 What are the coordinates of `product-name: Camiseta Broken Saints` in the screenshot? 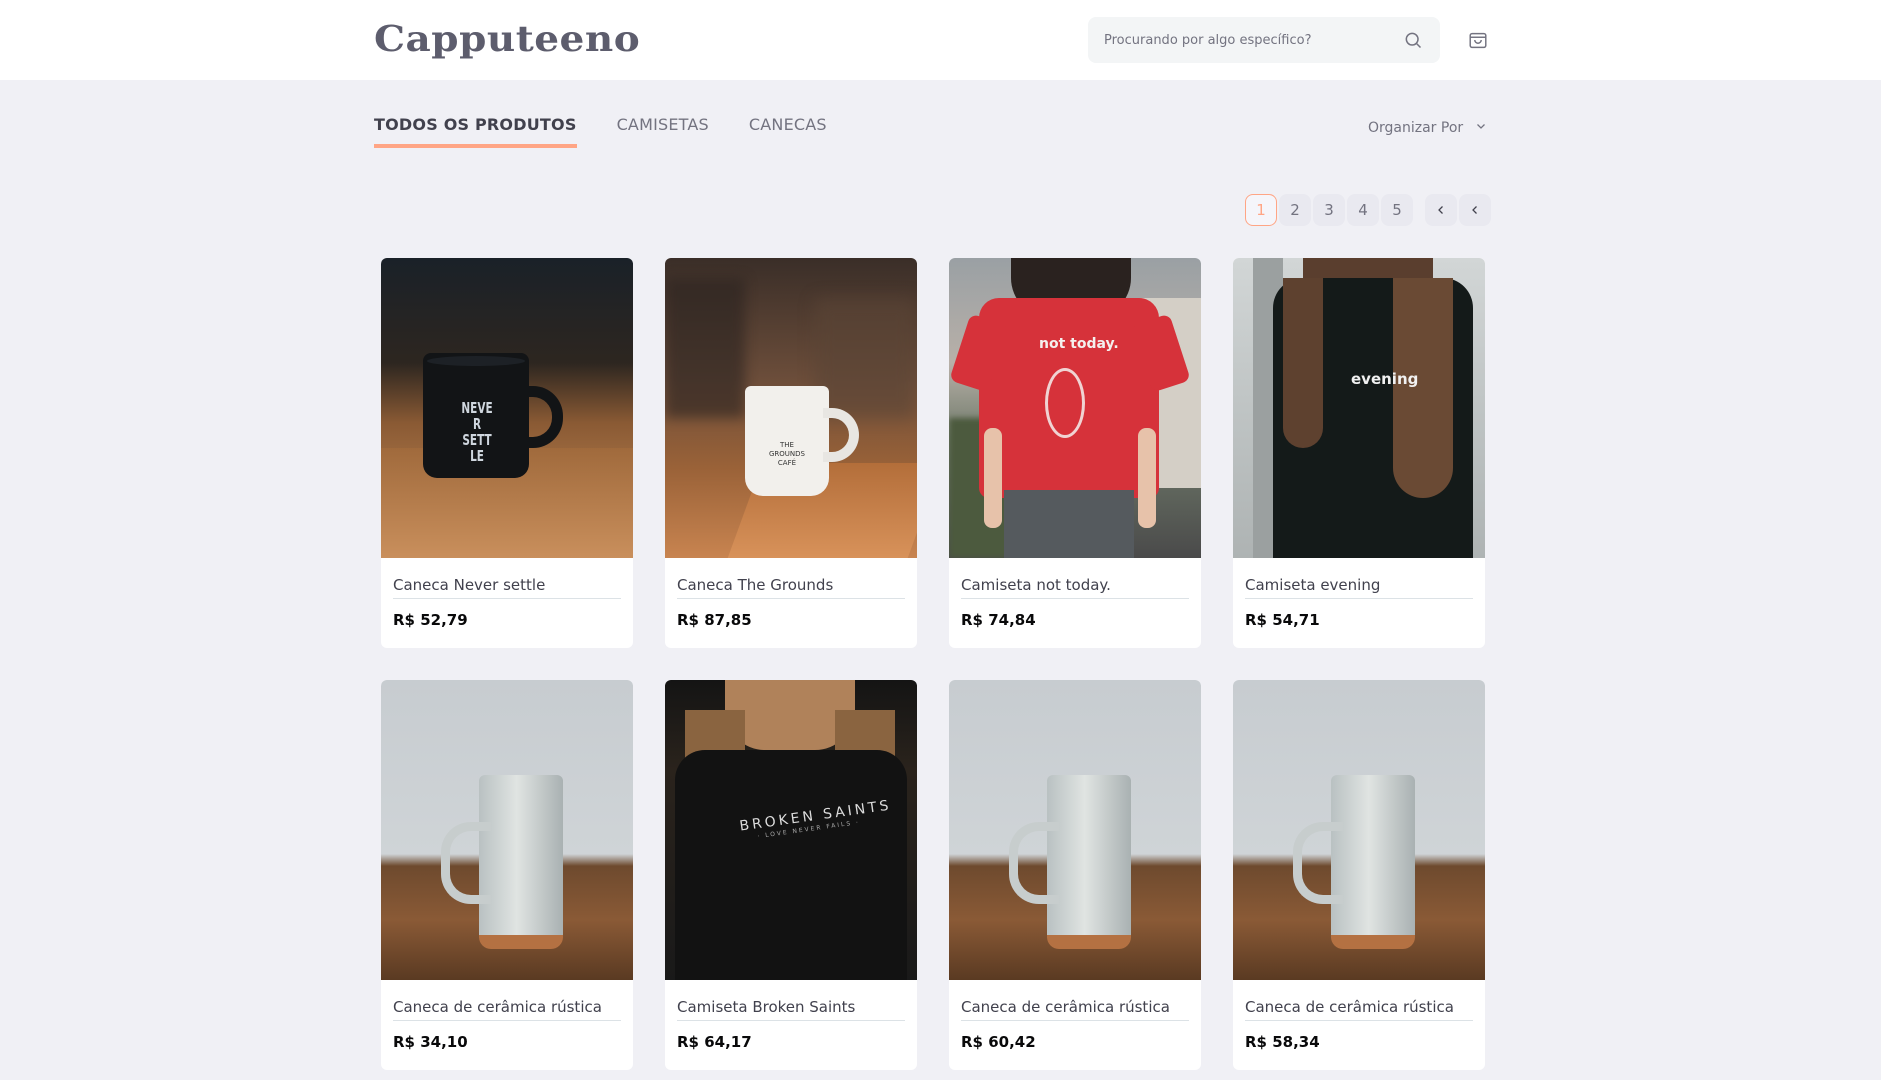 It's located at (766, 1007).